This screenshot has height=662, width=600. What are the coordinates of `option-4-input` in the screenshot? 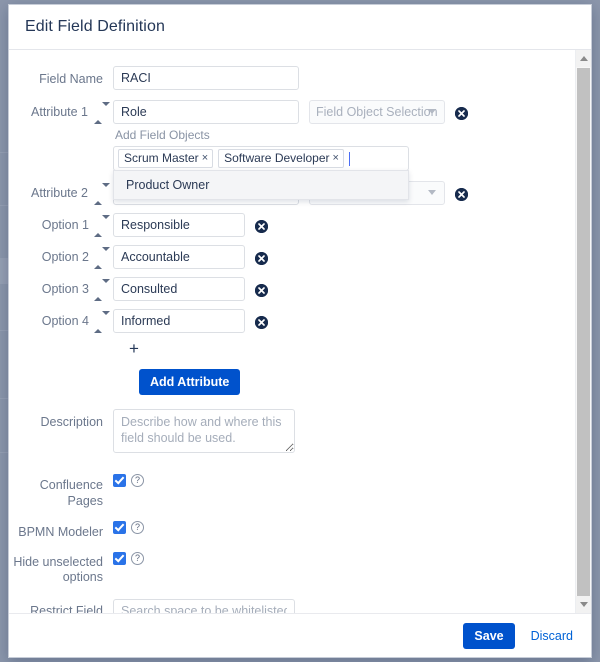 It's located at (179, 321).